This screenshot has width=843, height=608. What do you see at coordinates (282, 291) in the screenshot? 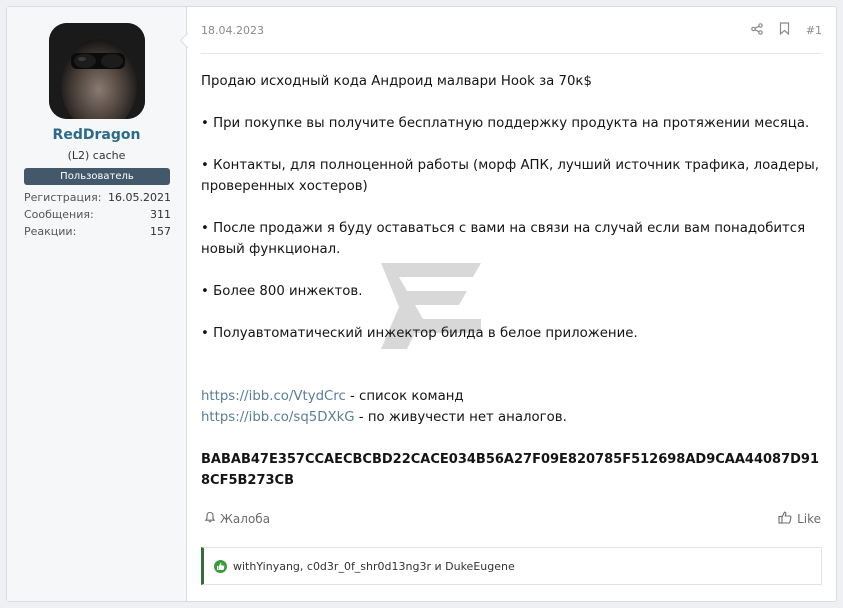
I see `post-line: • Более 800 инжектов.` at bounding box center [282, 291].